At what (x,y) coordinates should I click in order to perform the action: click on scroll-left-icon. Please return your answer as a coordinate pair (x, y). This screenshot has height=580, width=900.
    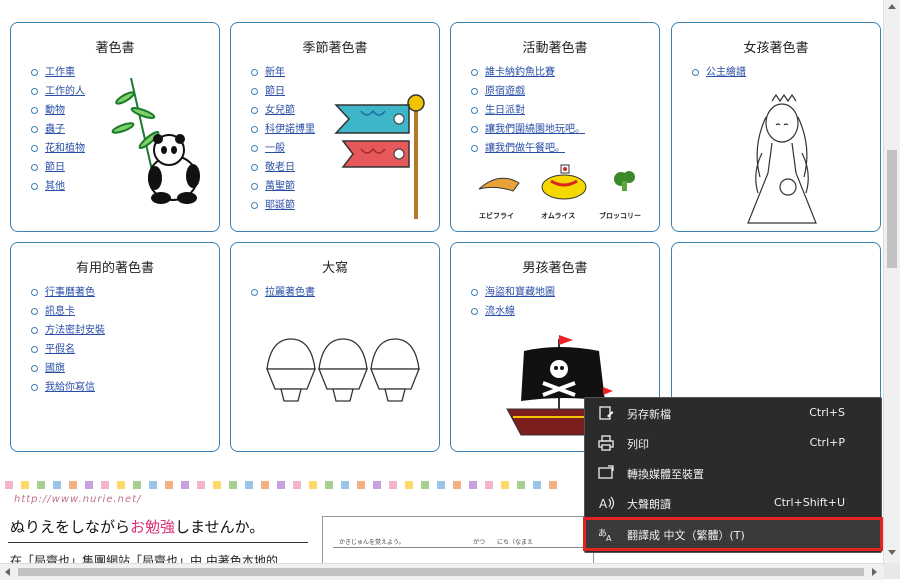
    Looking at the image, I should click on (7, 572).